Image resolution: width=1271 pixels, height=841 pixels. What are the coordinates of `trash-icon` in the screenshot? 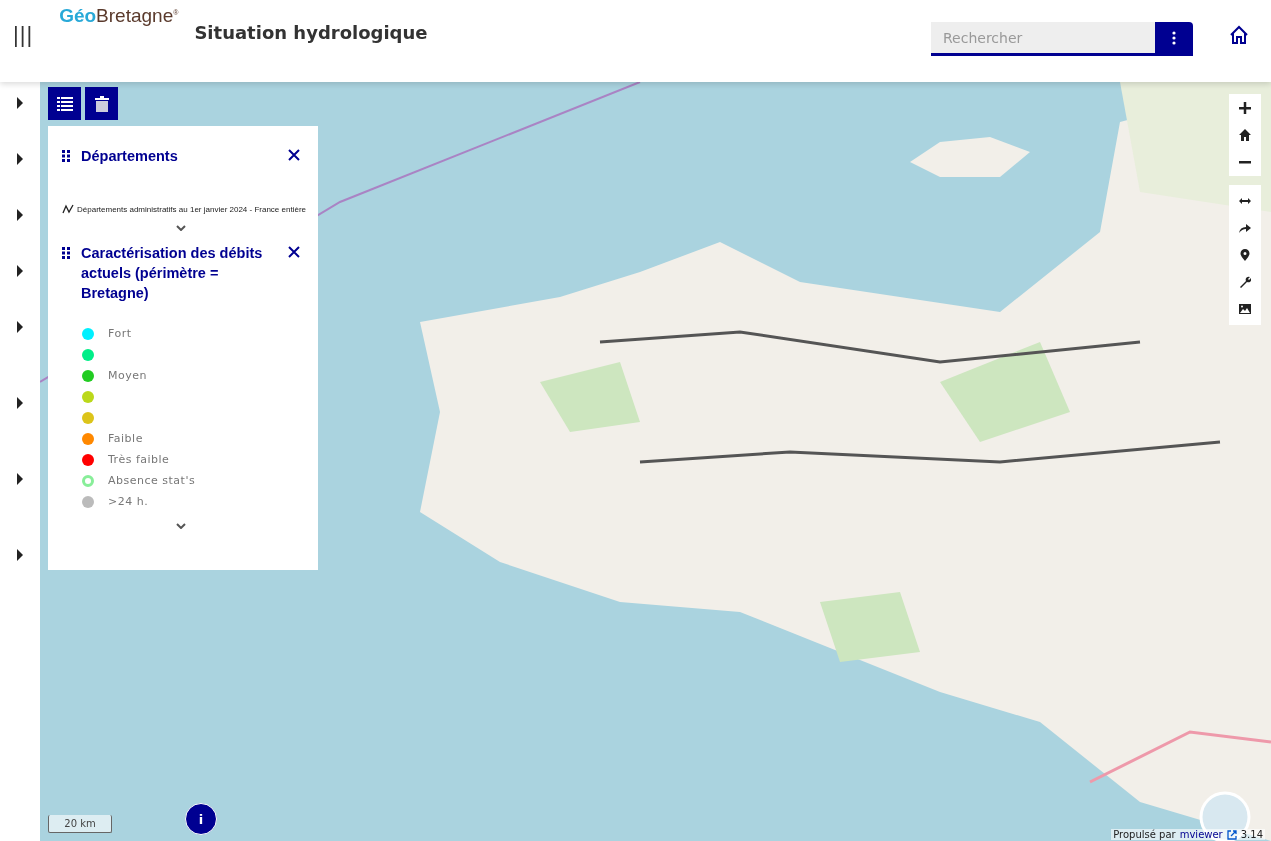 It's located at (101, 103).